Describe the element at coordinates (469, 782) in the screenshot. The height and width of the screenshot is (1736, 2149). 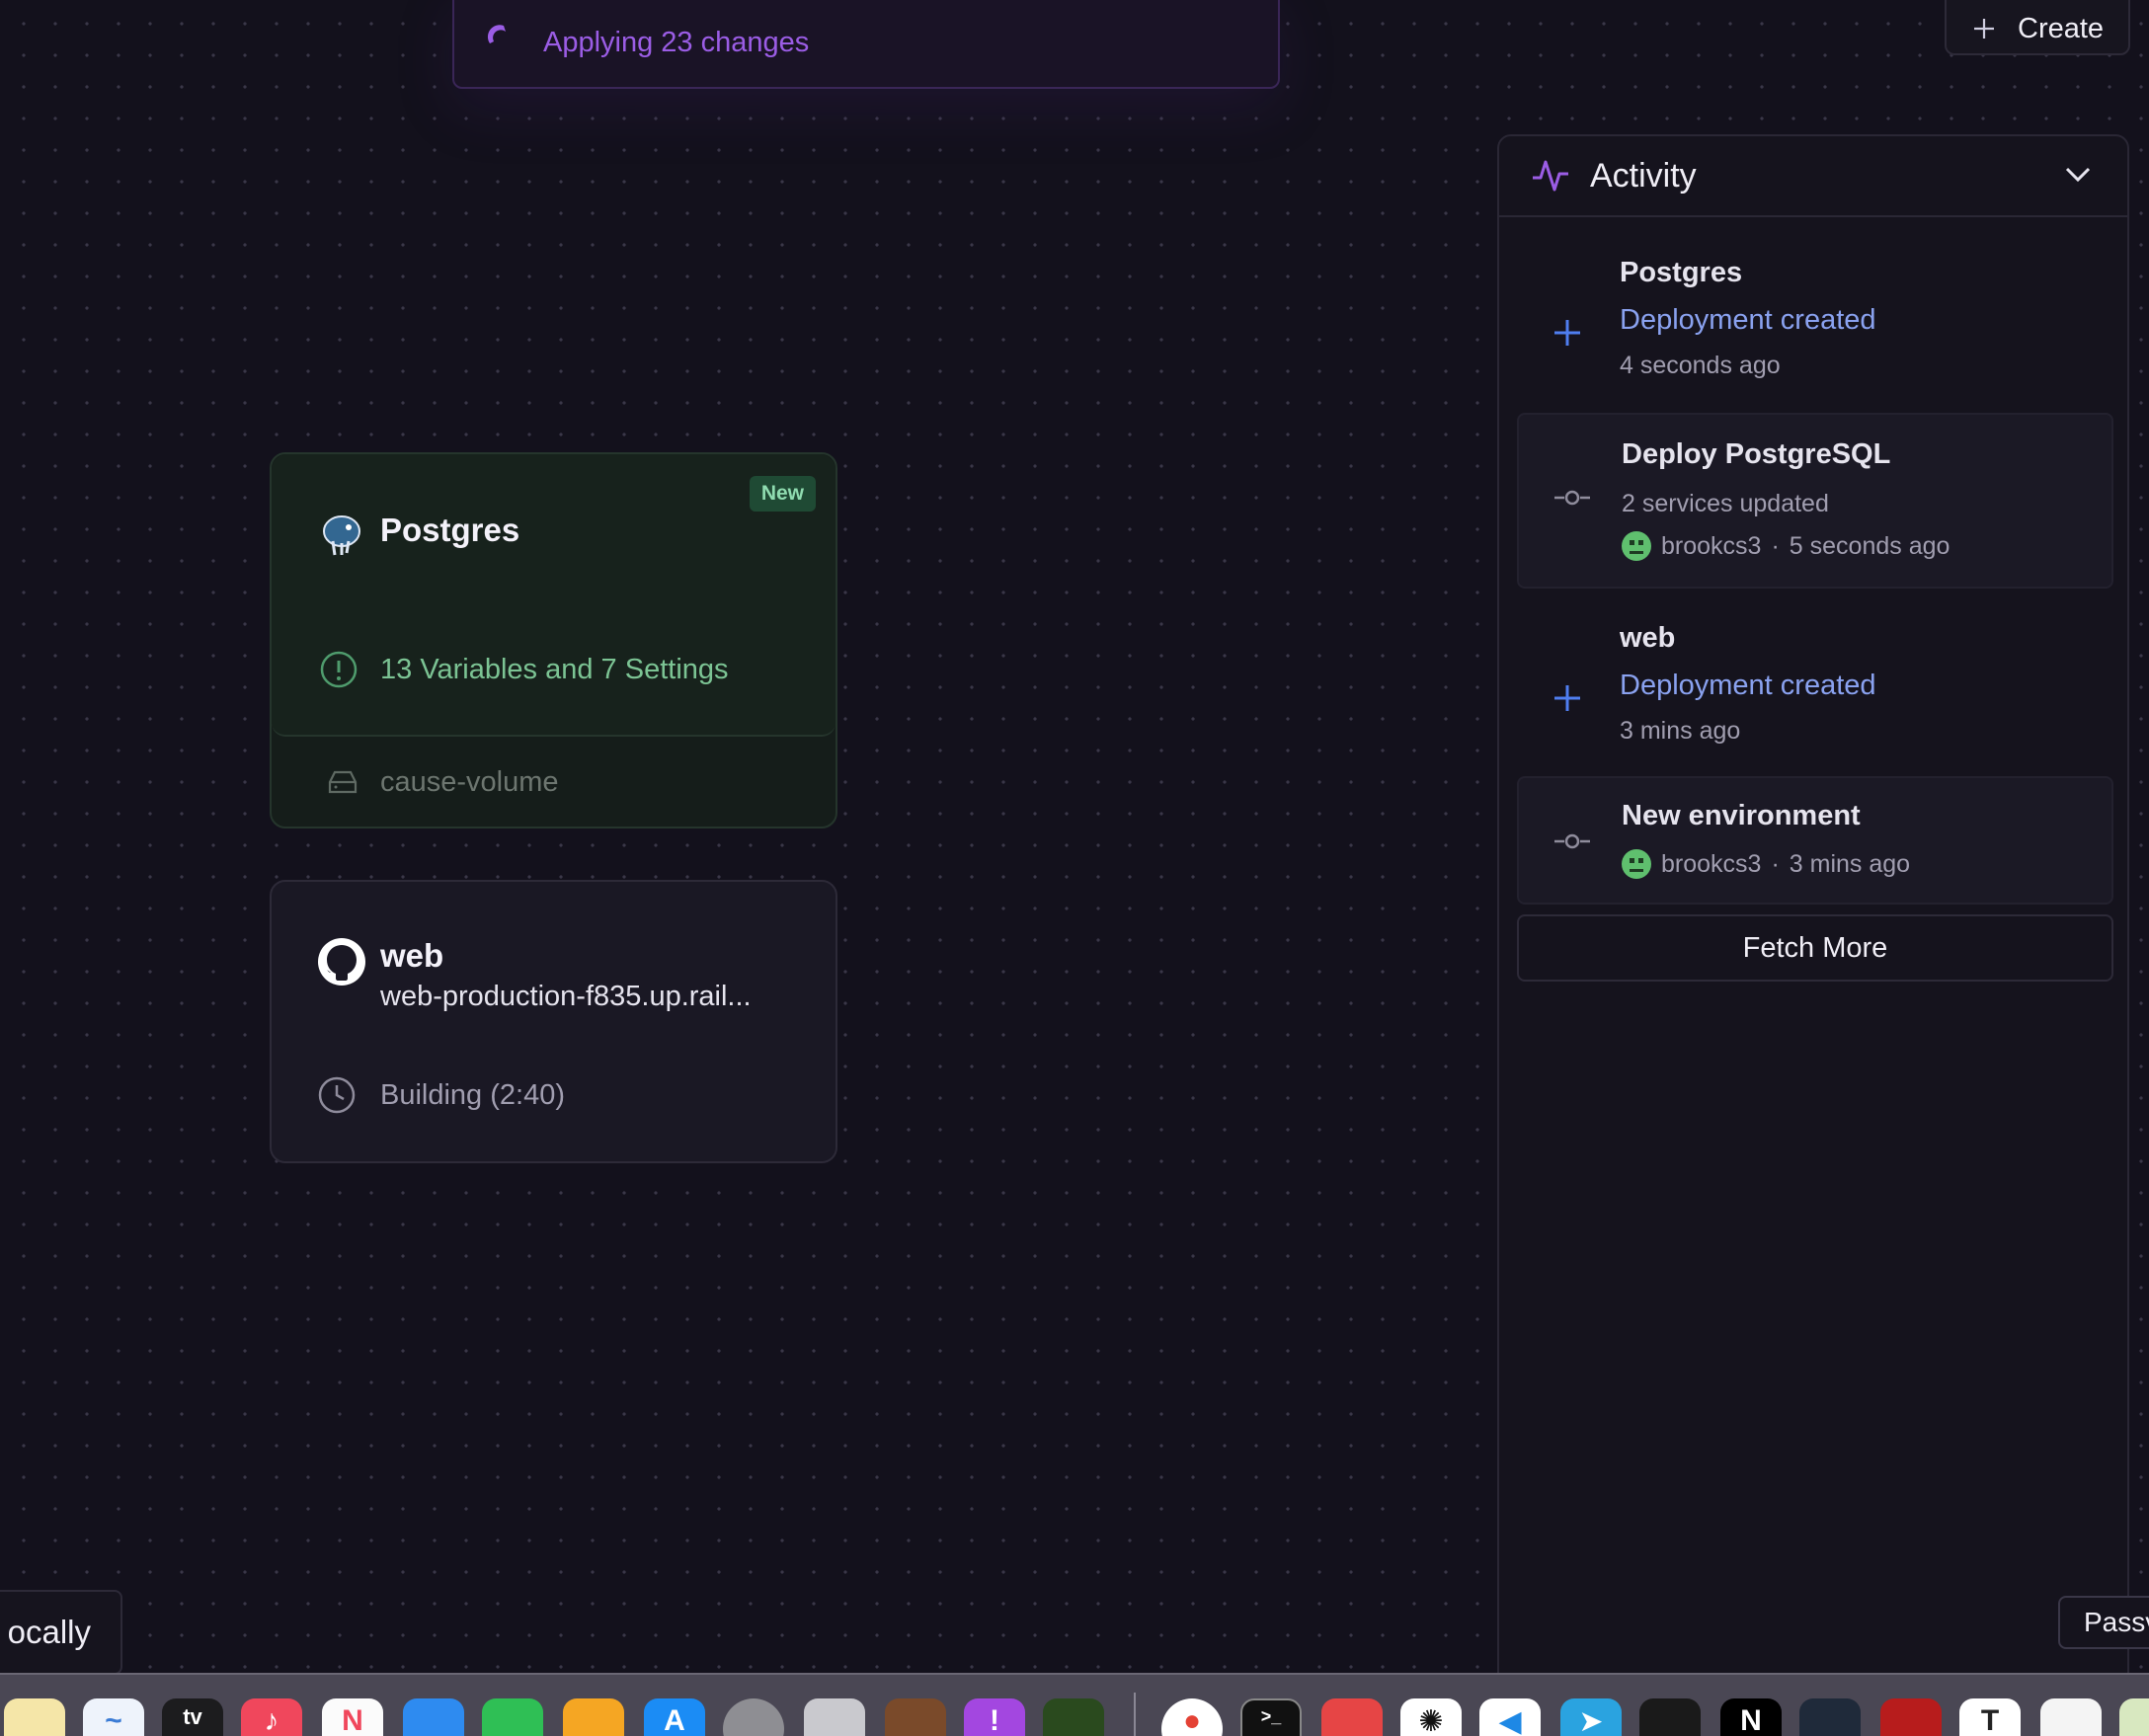
I see `volume-label: cause-volume` at that location.